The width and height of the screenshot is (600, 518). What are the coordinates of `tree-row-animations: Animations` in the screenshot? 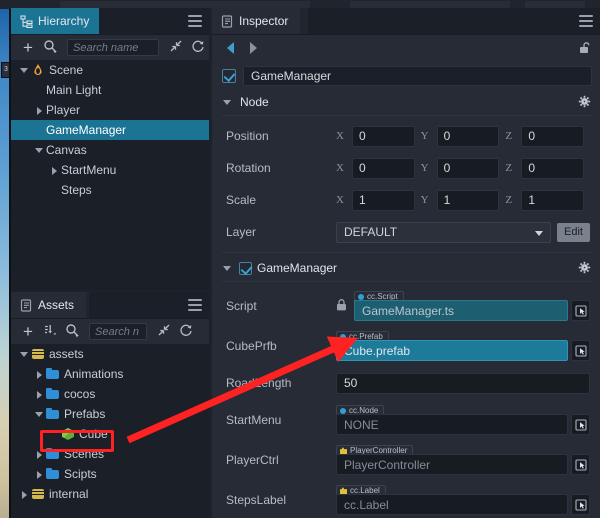 It's located at (110, 374).